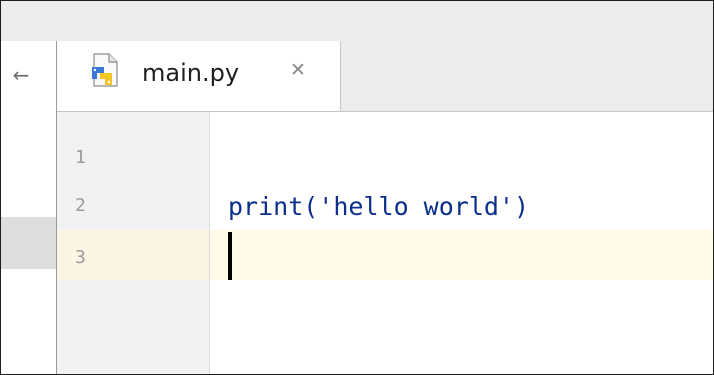 This screenshot has width=714, height=375. Describe the element at coordinates (28, 243) in the screenshot. I see `left-panel-selected-row` at that location.